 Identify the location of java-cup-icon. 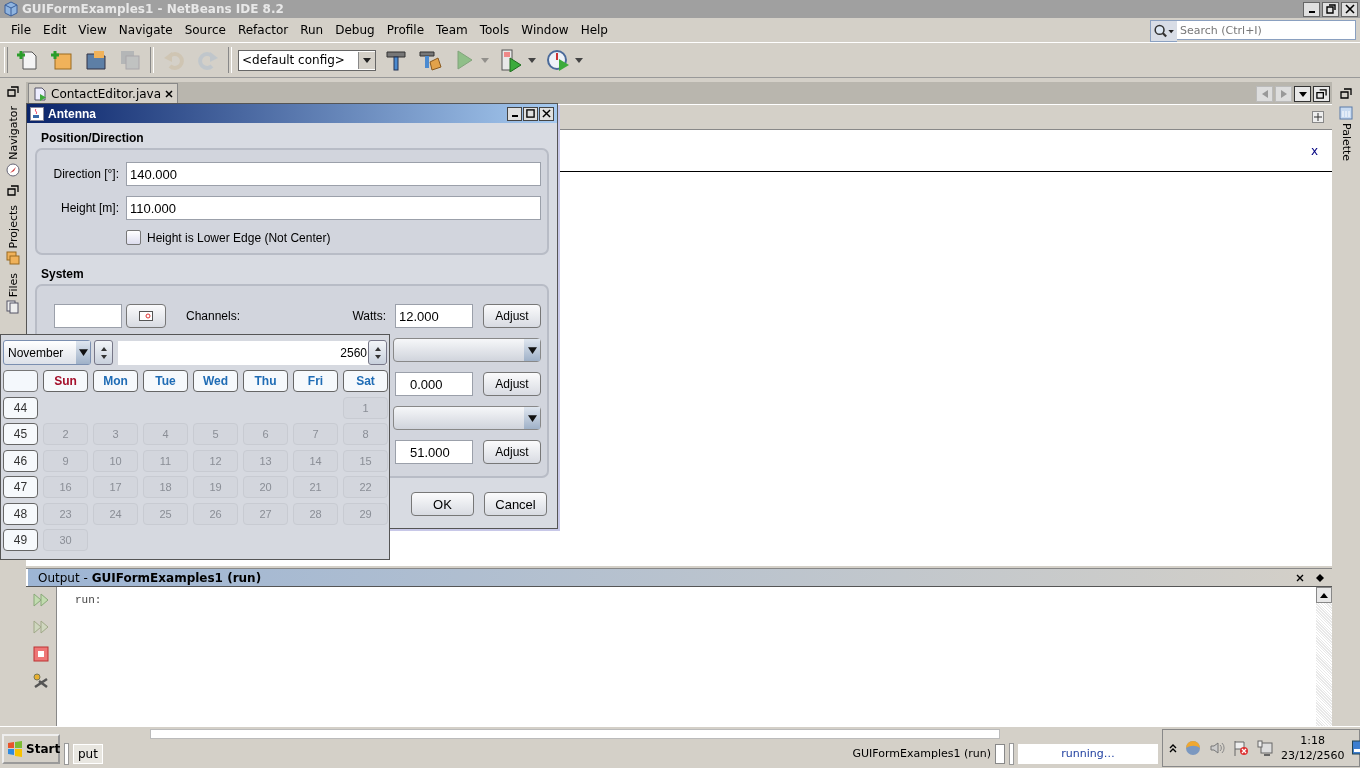
(37, 113).